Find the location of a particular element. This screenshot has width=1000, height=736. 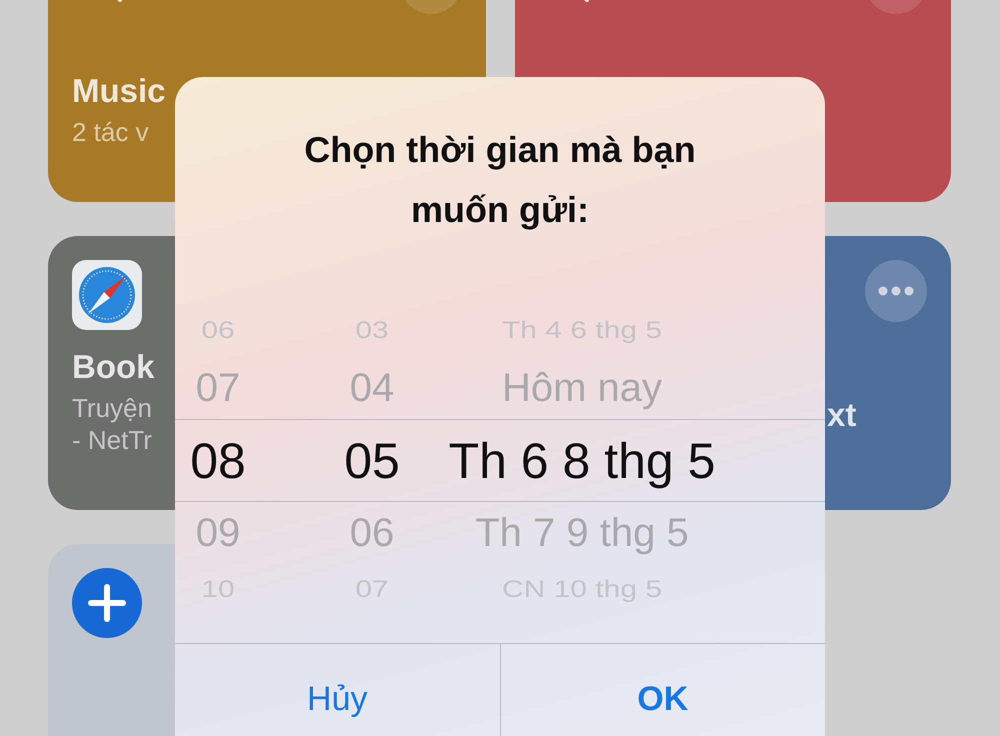

card-subtitle: Truyện - NetTr is located at coordinates (112, 424).